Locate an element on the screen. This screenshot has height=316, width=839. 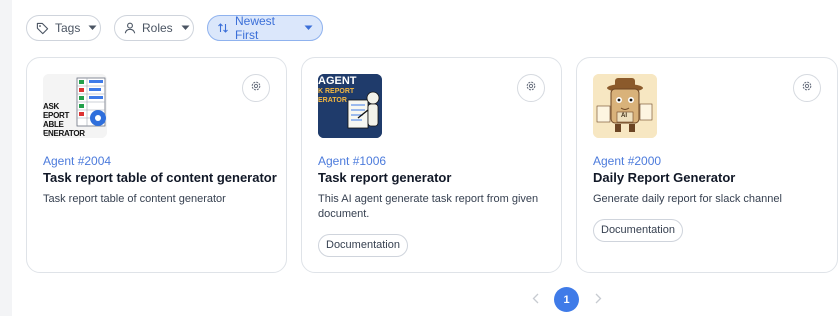
chevron-right-icon is located at coordinates (598, 300).